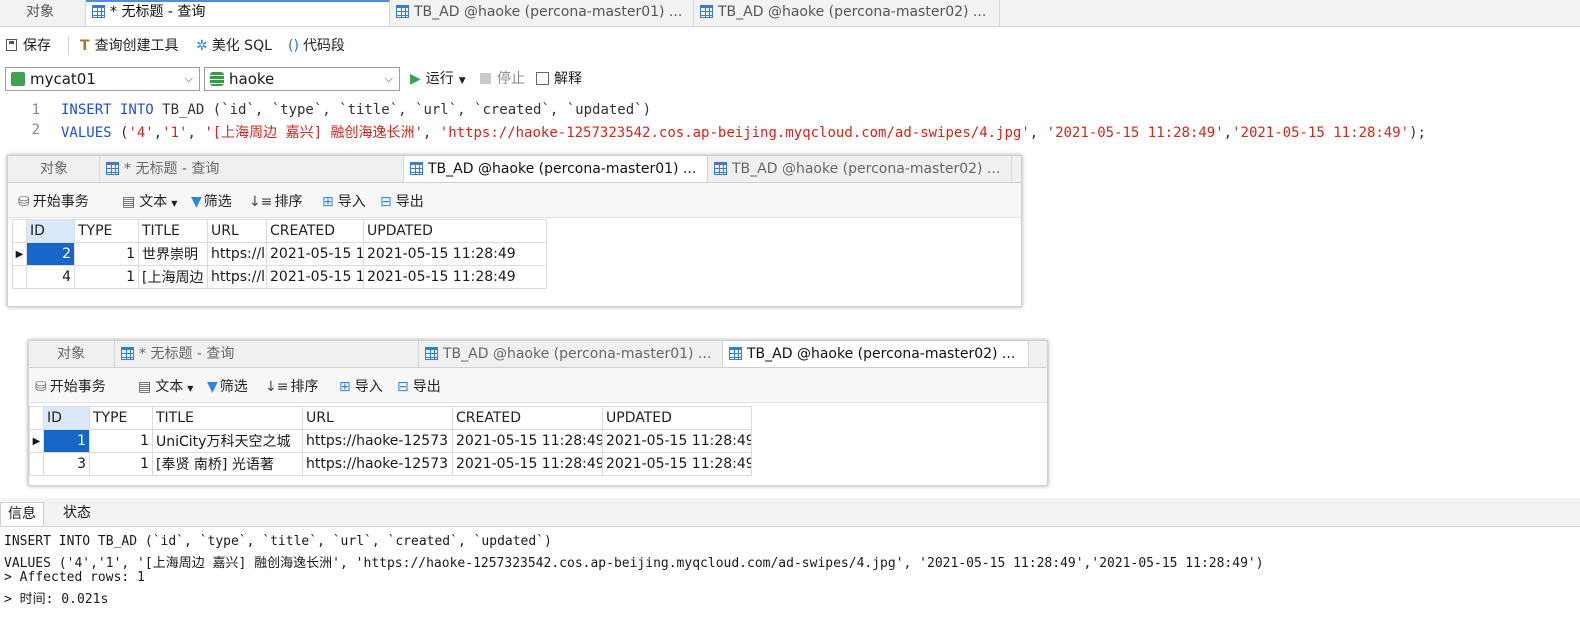 Image resolution: width=1580 pixels, height=632 pixels. What do you see at coordinates (173, 277) in the screenshot?
I see `table-cell: [上海周边` at bounding box center [173, 277].